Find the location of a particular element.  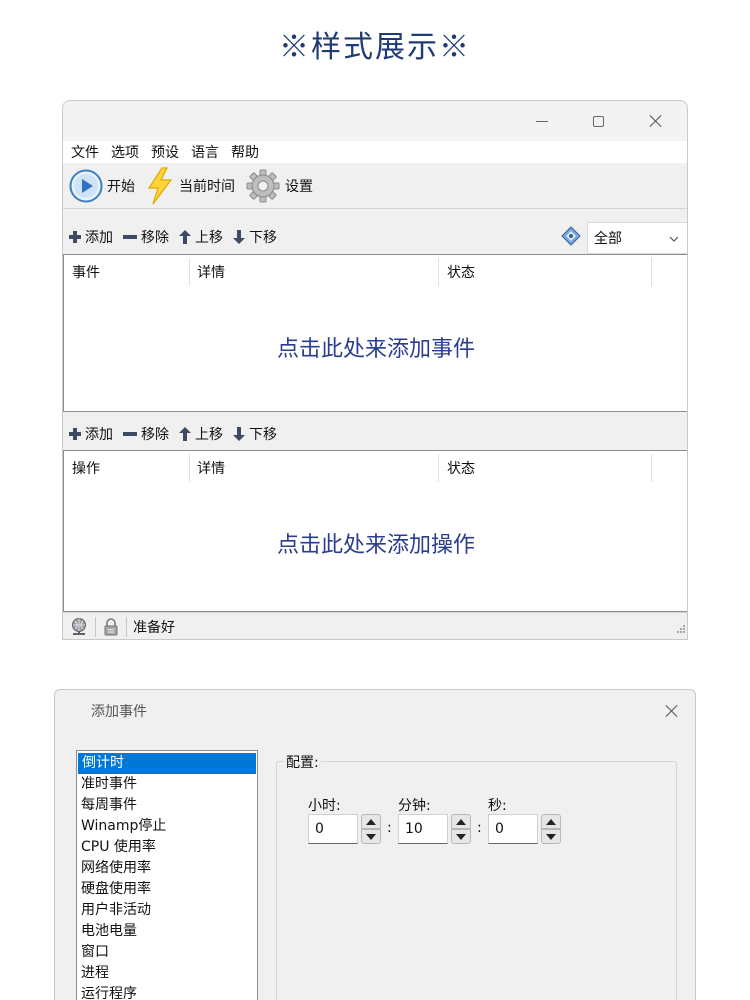

arrow-down-icon is located at coordinates (239, 434).